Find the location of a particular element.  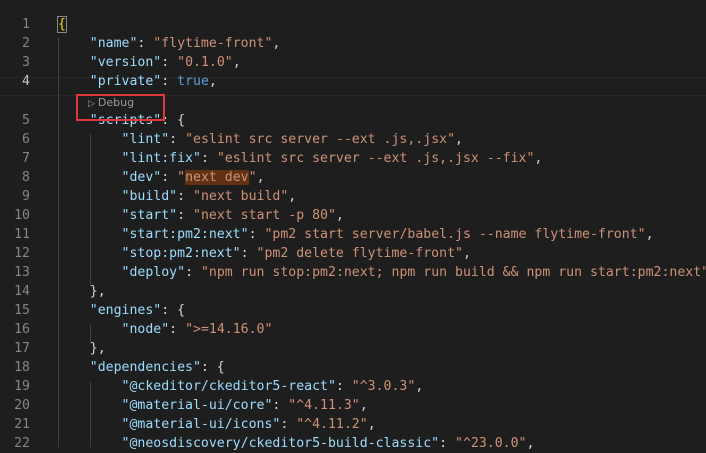

code-token: "eslint src server --ext .js,.jsx" is located at coordinates (320, 139).